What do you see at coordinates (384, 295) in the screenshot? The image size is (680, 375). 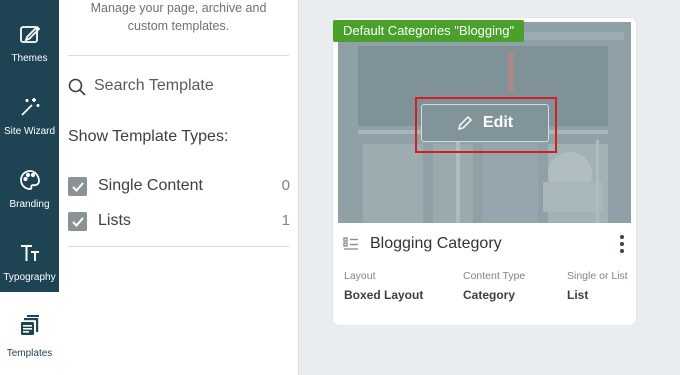 I see `meta-layout-value: Boxed Layout` at bounding box center [384, 295].